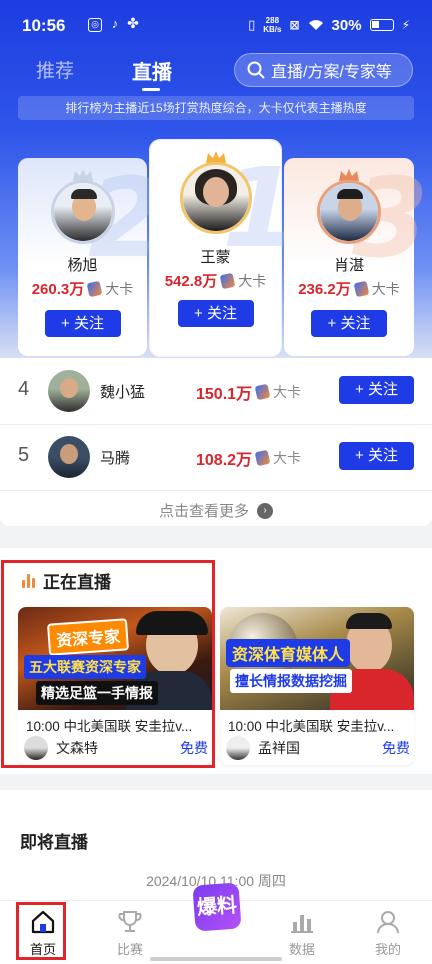 Image resolution: width=432 pixels, height=964 pixels. I want to click on heat-value: 236.2万 大卡, so click(349, 289).